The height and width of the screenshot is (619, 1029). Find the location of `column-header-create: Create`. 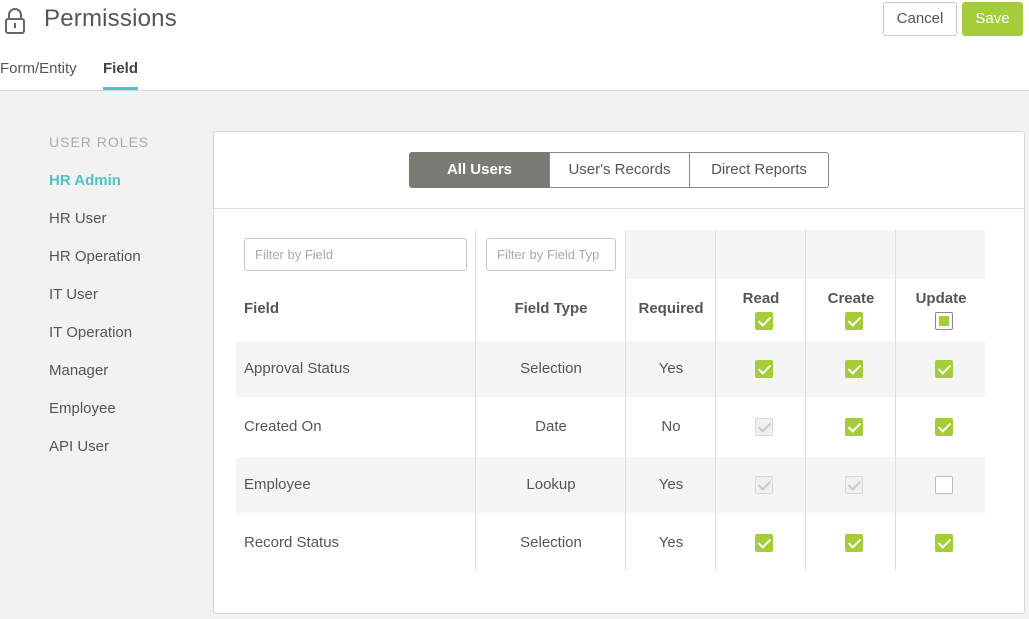

column-header-create: Create is located at coordinates (851, 298).